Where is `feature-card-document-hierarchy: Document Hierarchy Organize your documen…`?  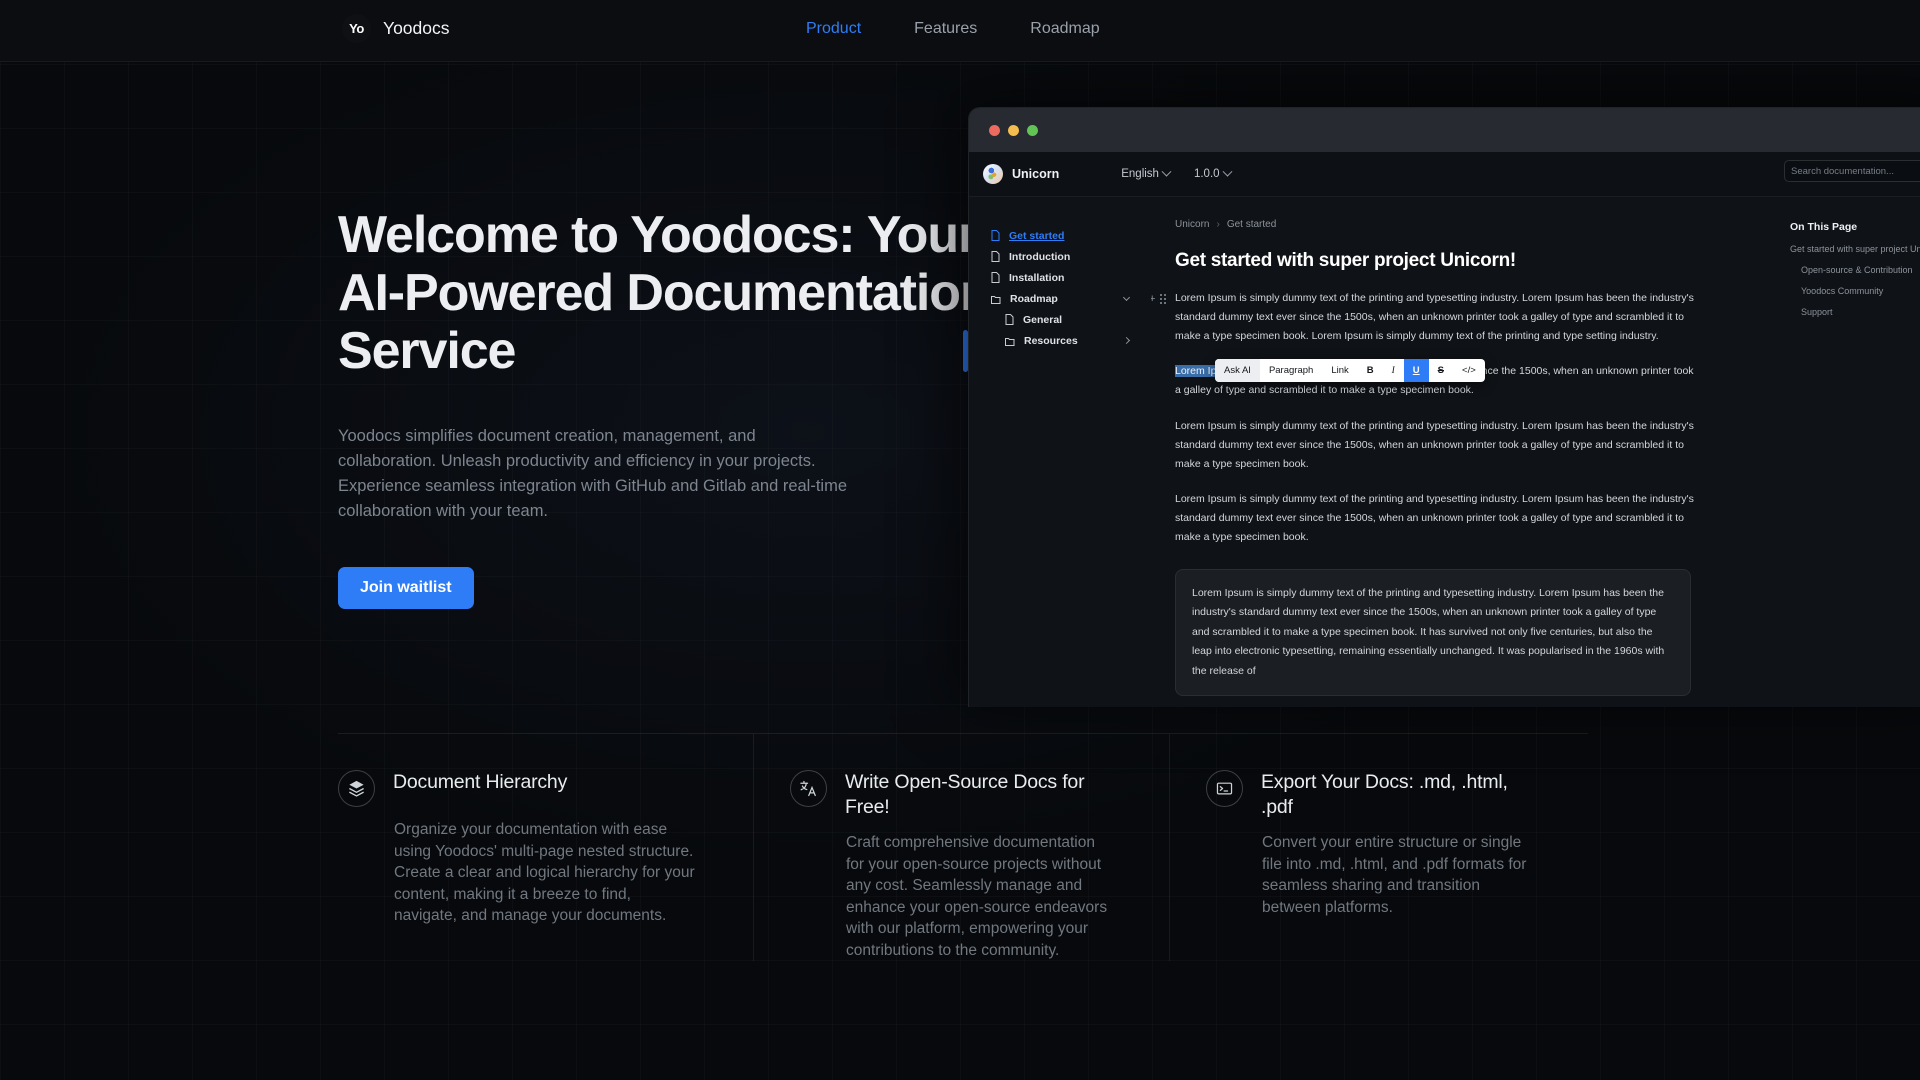 feature-card-document-hierarchy: Document Hierarchy Organize your documen… is located at coordinates (546, 847).